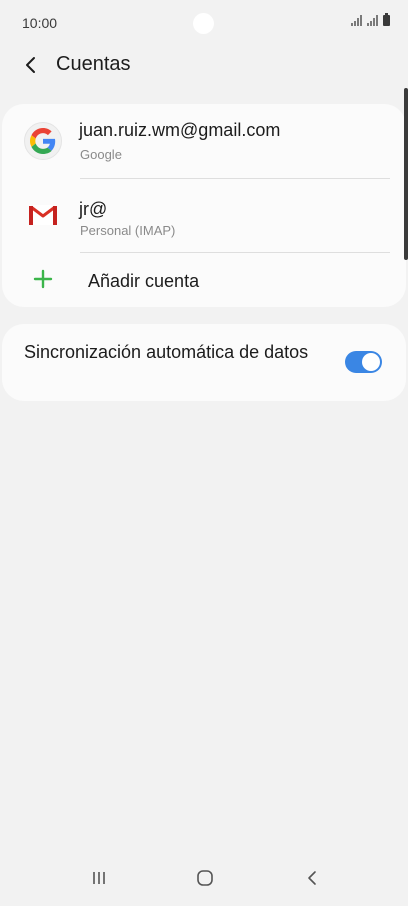  I want to click on account-row-imap: jr@ Personal (IMAP), so click(204, 216).